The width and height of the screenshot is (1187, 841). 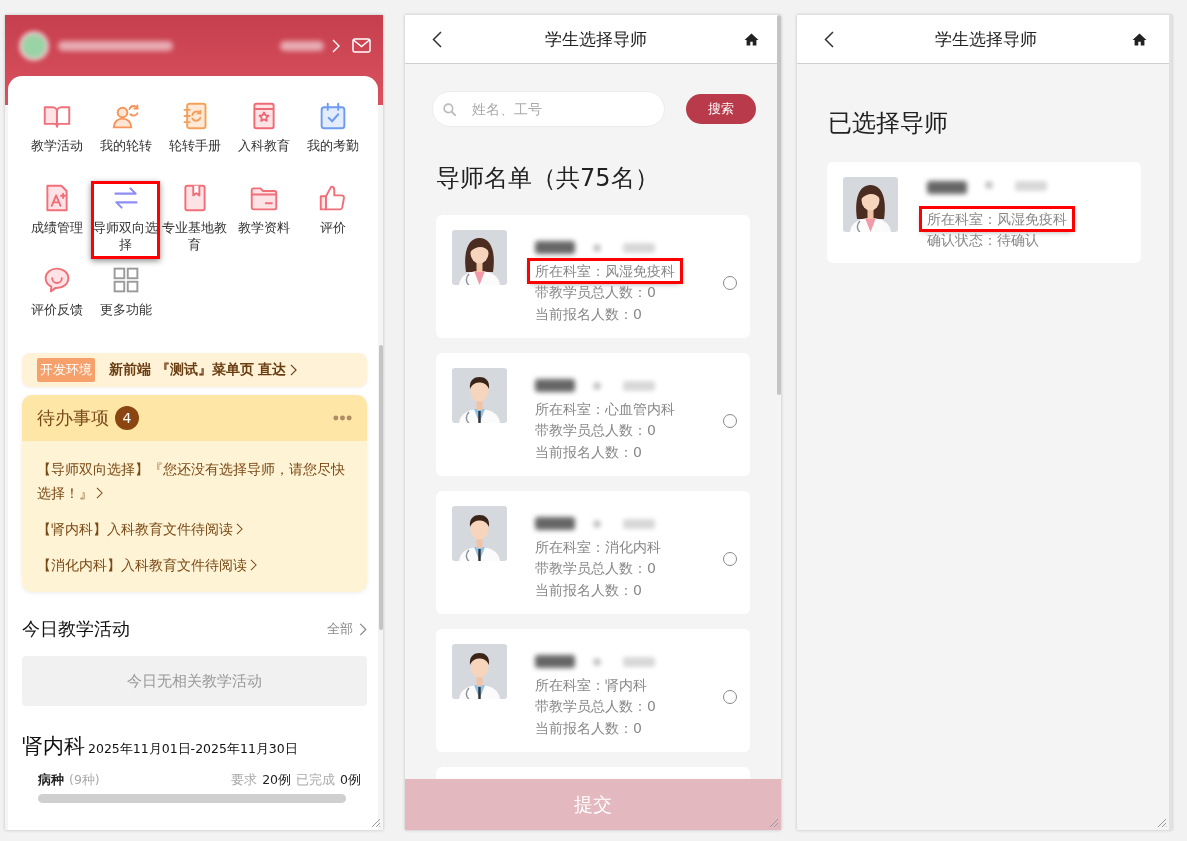 What do you see at coordinates (591, 685) in the screenshot?
I see `department-text: 所在科室：肾内科` at bounding box center [591, 685].